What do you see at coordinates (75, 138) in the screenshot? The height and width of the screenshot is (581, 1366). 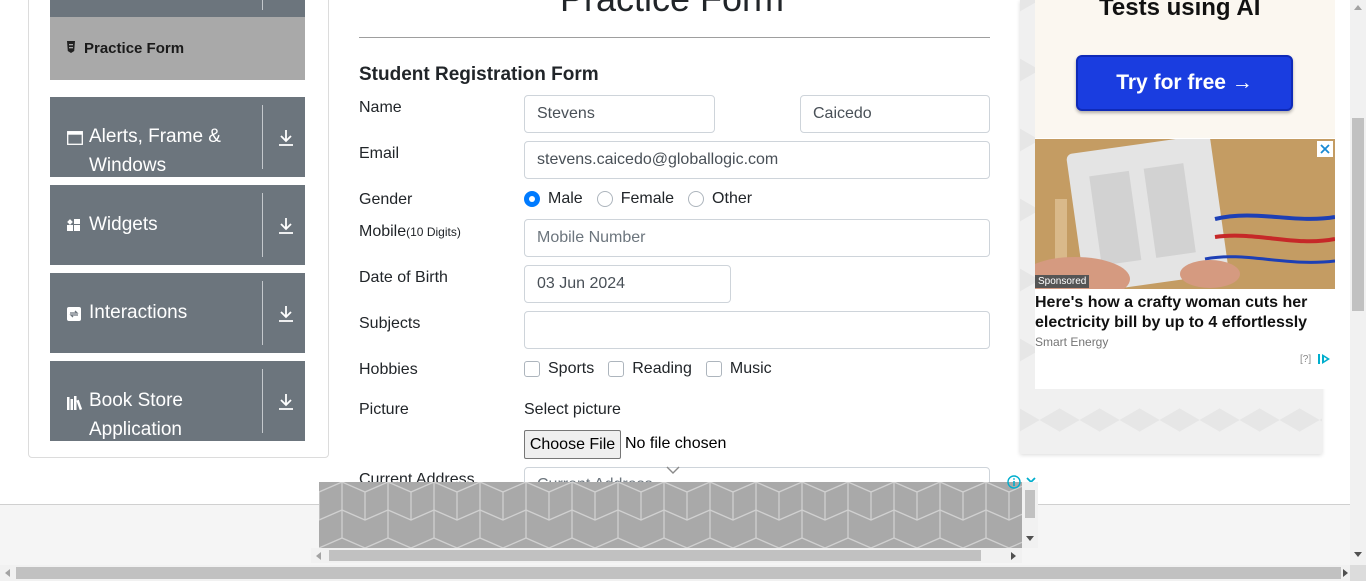 I see `window-icon` at bounding box center [75, 138].